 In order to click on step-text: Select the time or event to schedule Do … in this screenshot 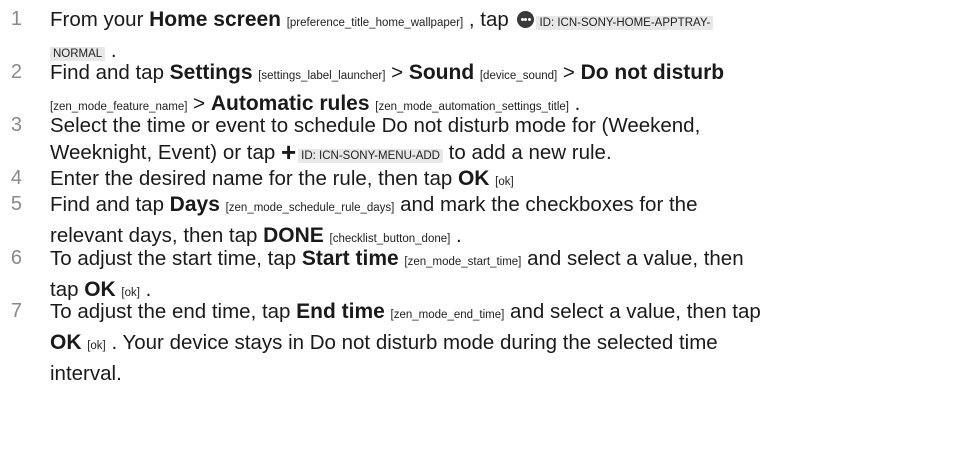, I will do `click(510, 141)`.